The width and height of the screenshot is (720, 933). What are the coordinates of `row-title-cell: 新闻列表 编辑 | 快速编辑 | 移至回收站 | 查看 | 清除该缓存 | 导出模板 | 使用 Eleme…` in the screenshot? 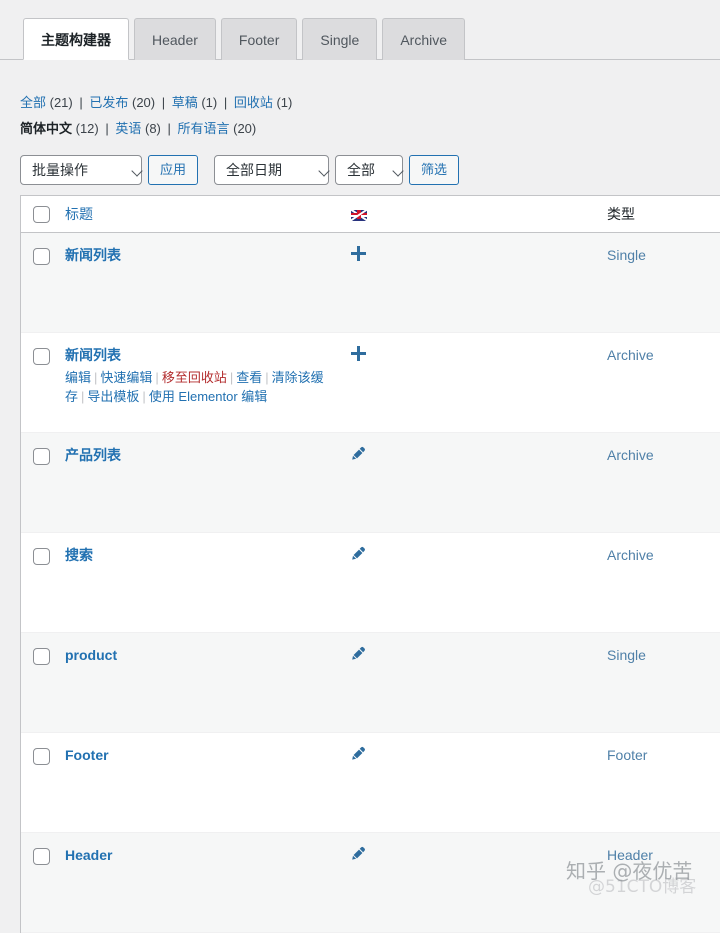 It's located at (203, 376).